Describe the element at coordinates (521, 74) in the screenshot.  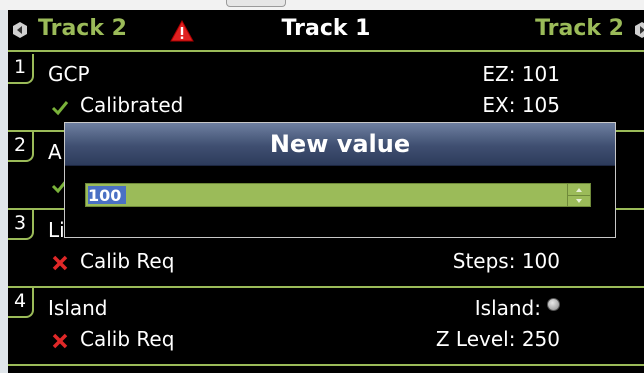
I see `row-value-top: EZ: 101` at that location.